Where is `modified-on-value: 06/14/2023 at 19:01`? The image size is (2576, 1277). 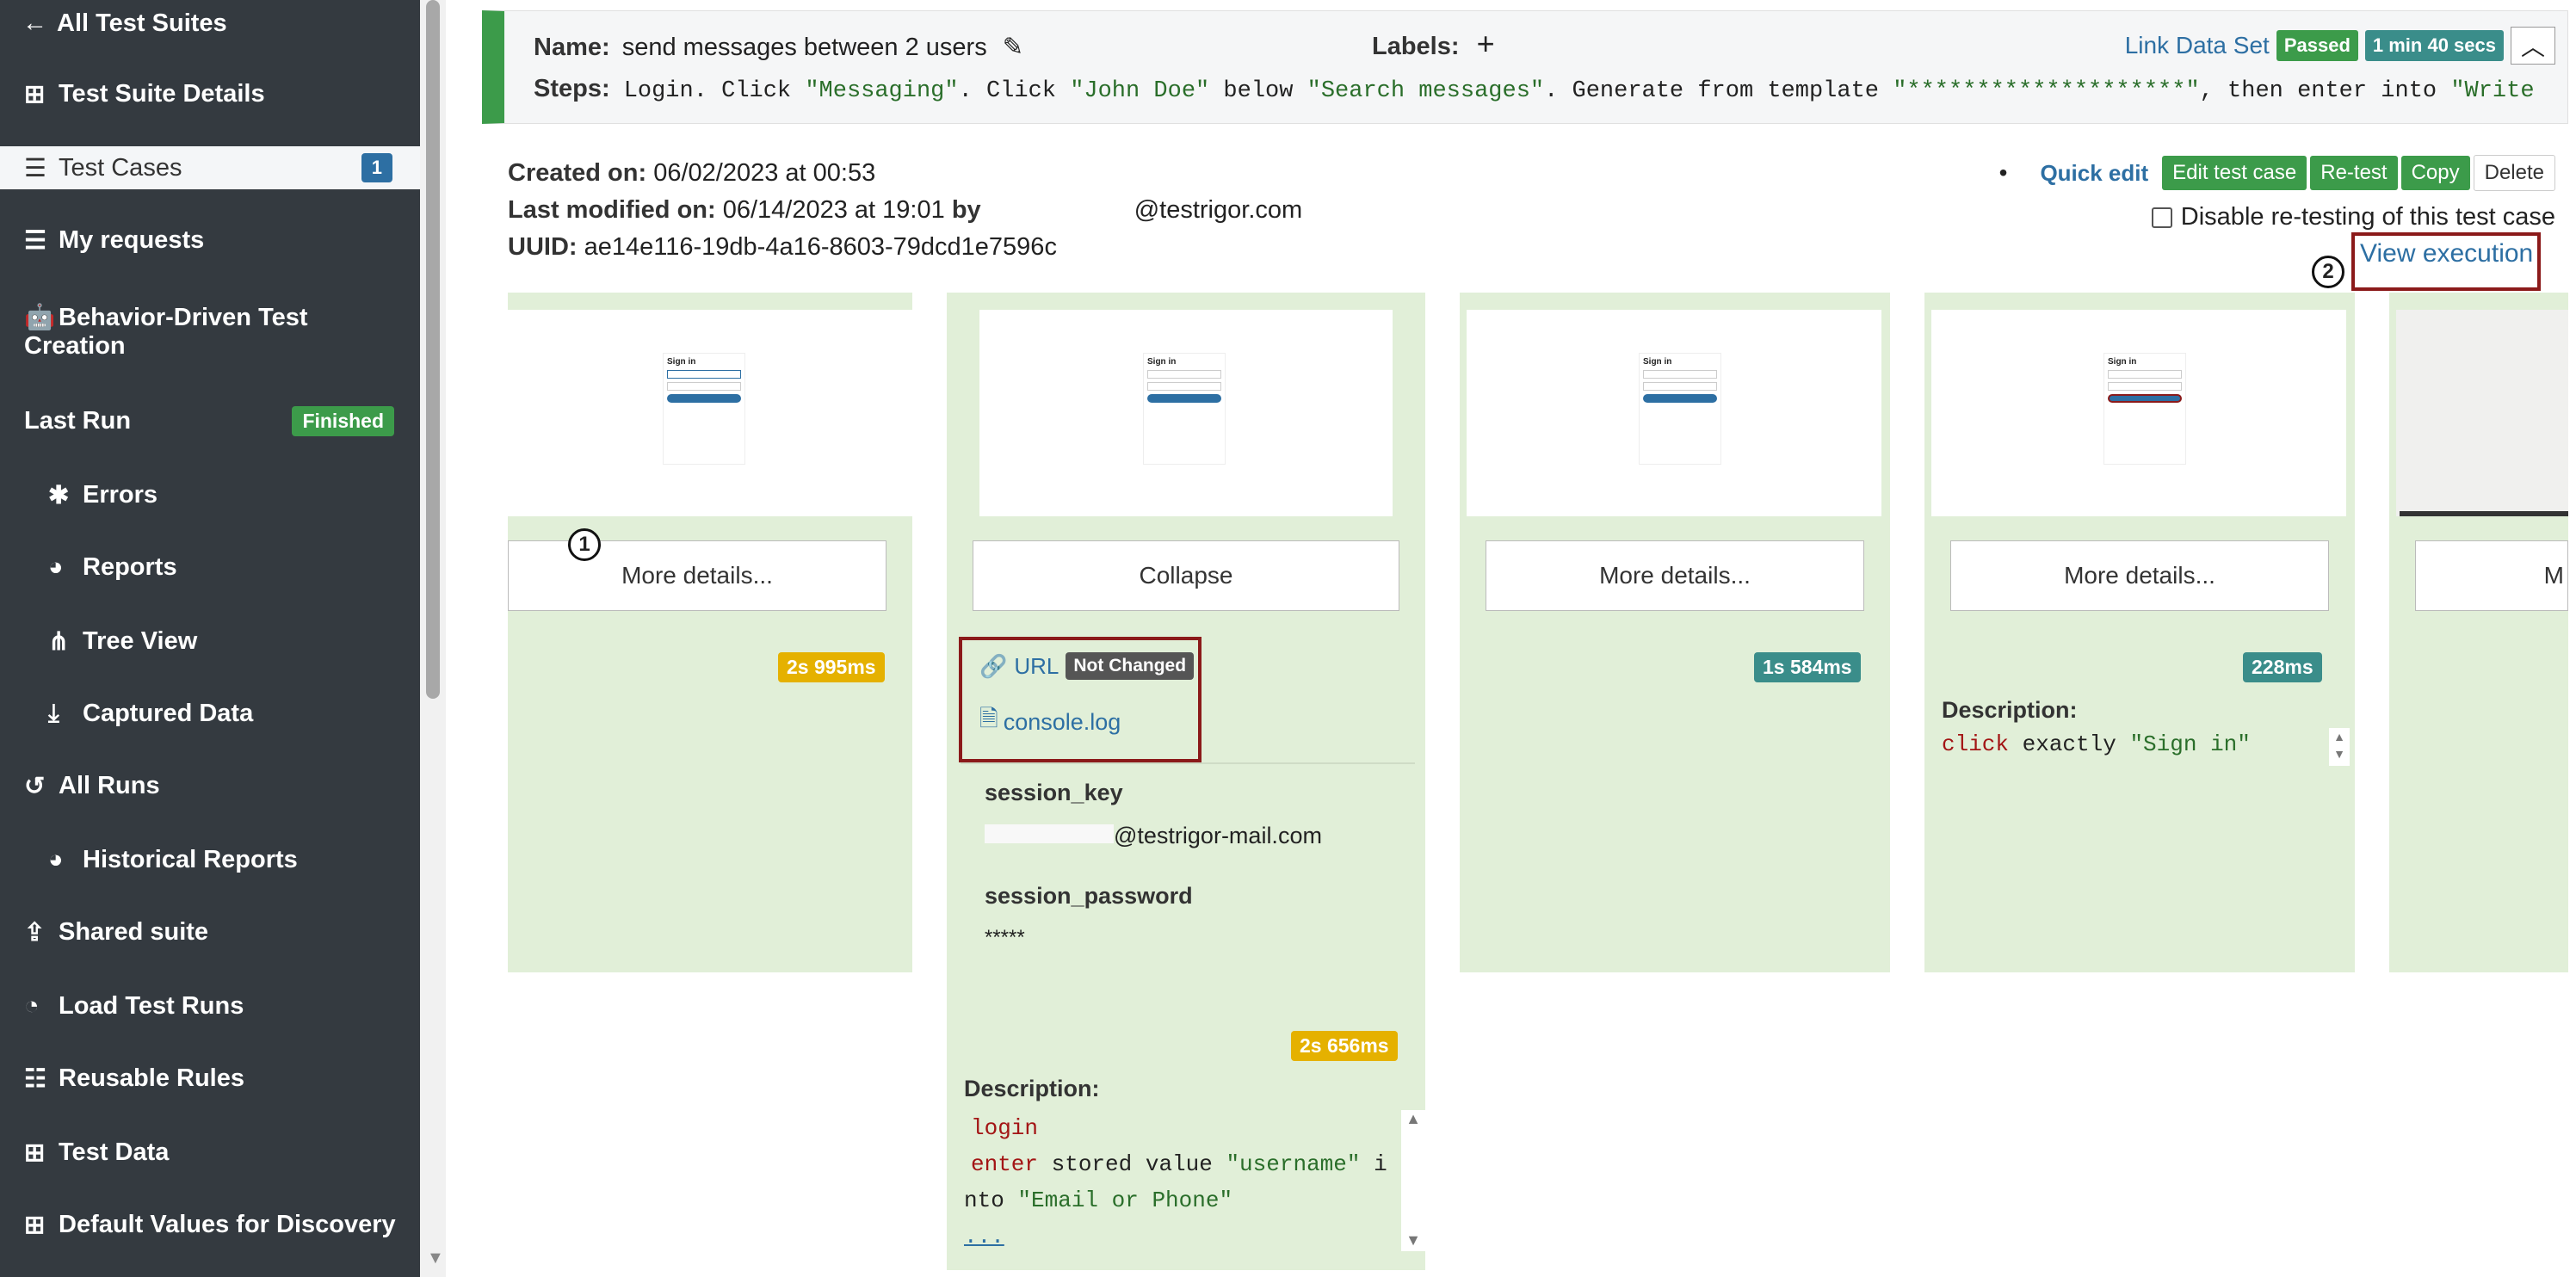 modified-on-value: 06/14/2023 at 19:01 is located at coordinates (833, 210).